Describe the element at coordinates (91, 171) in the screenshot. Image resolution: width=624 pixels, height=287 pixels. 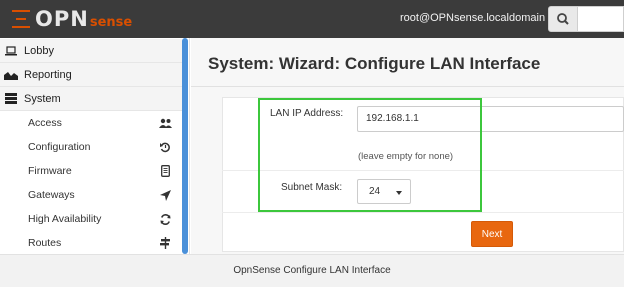
I see `sidebar-subitem-firmware: Firmware` at that location.